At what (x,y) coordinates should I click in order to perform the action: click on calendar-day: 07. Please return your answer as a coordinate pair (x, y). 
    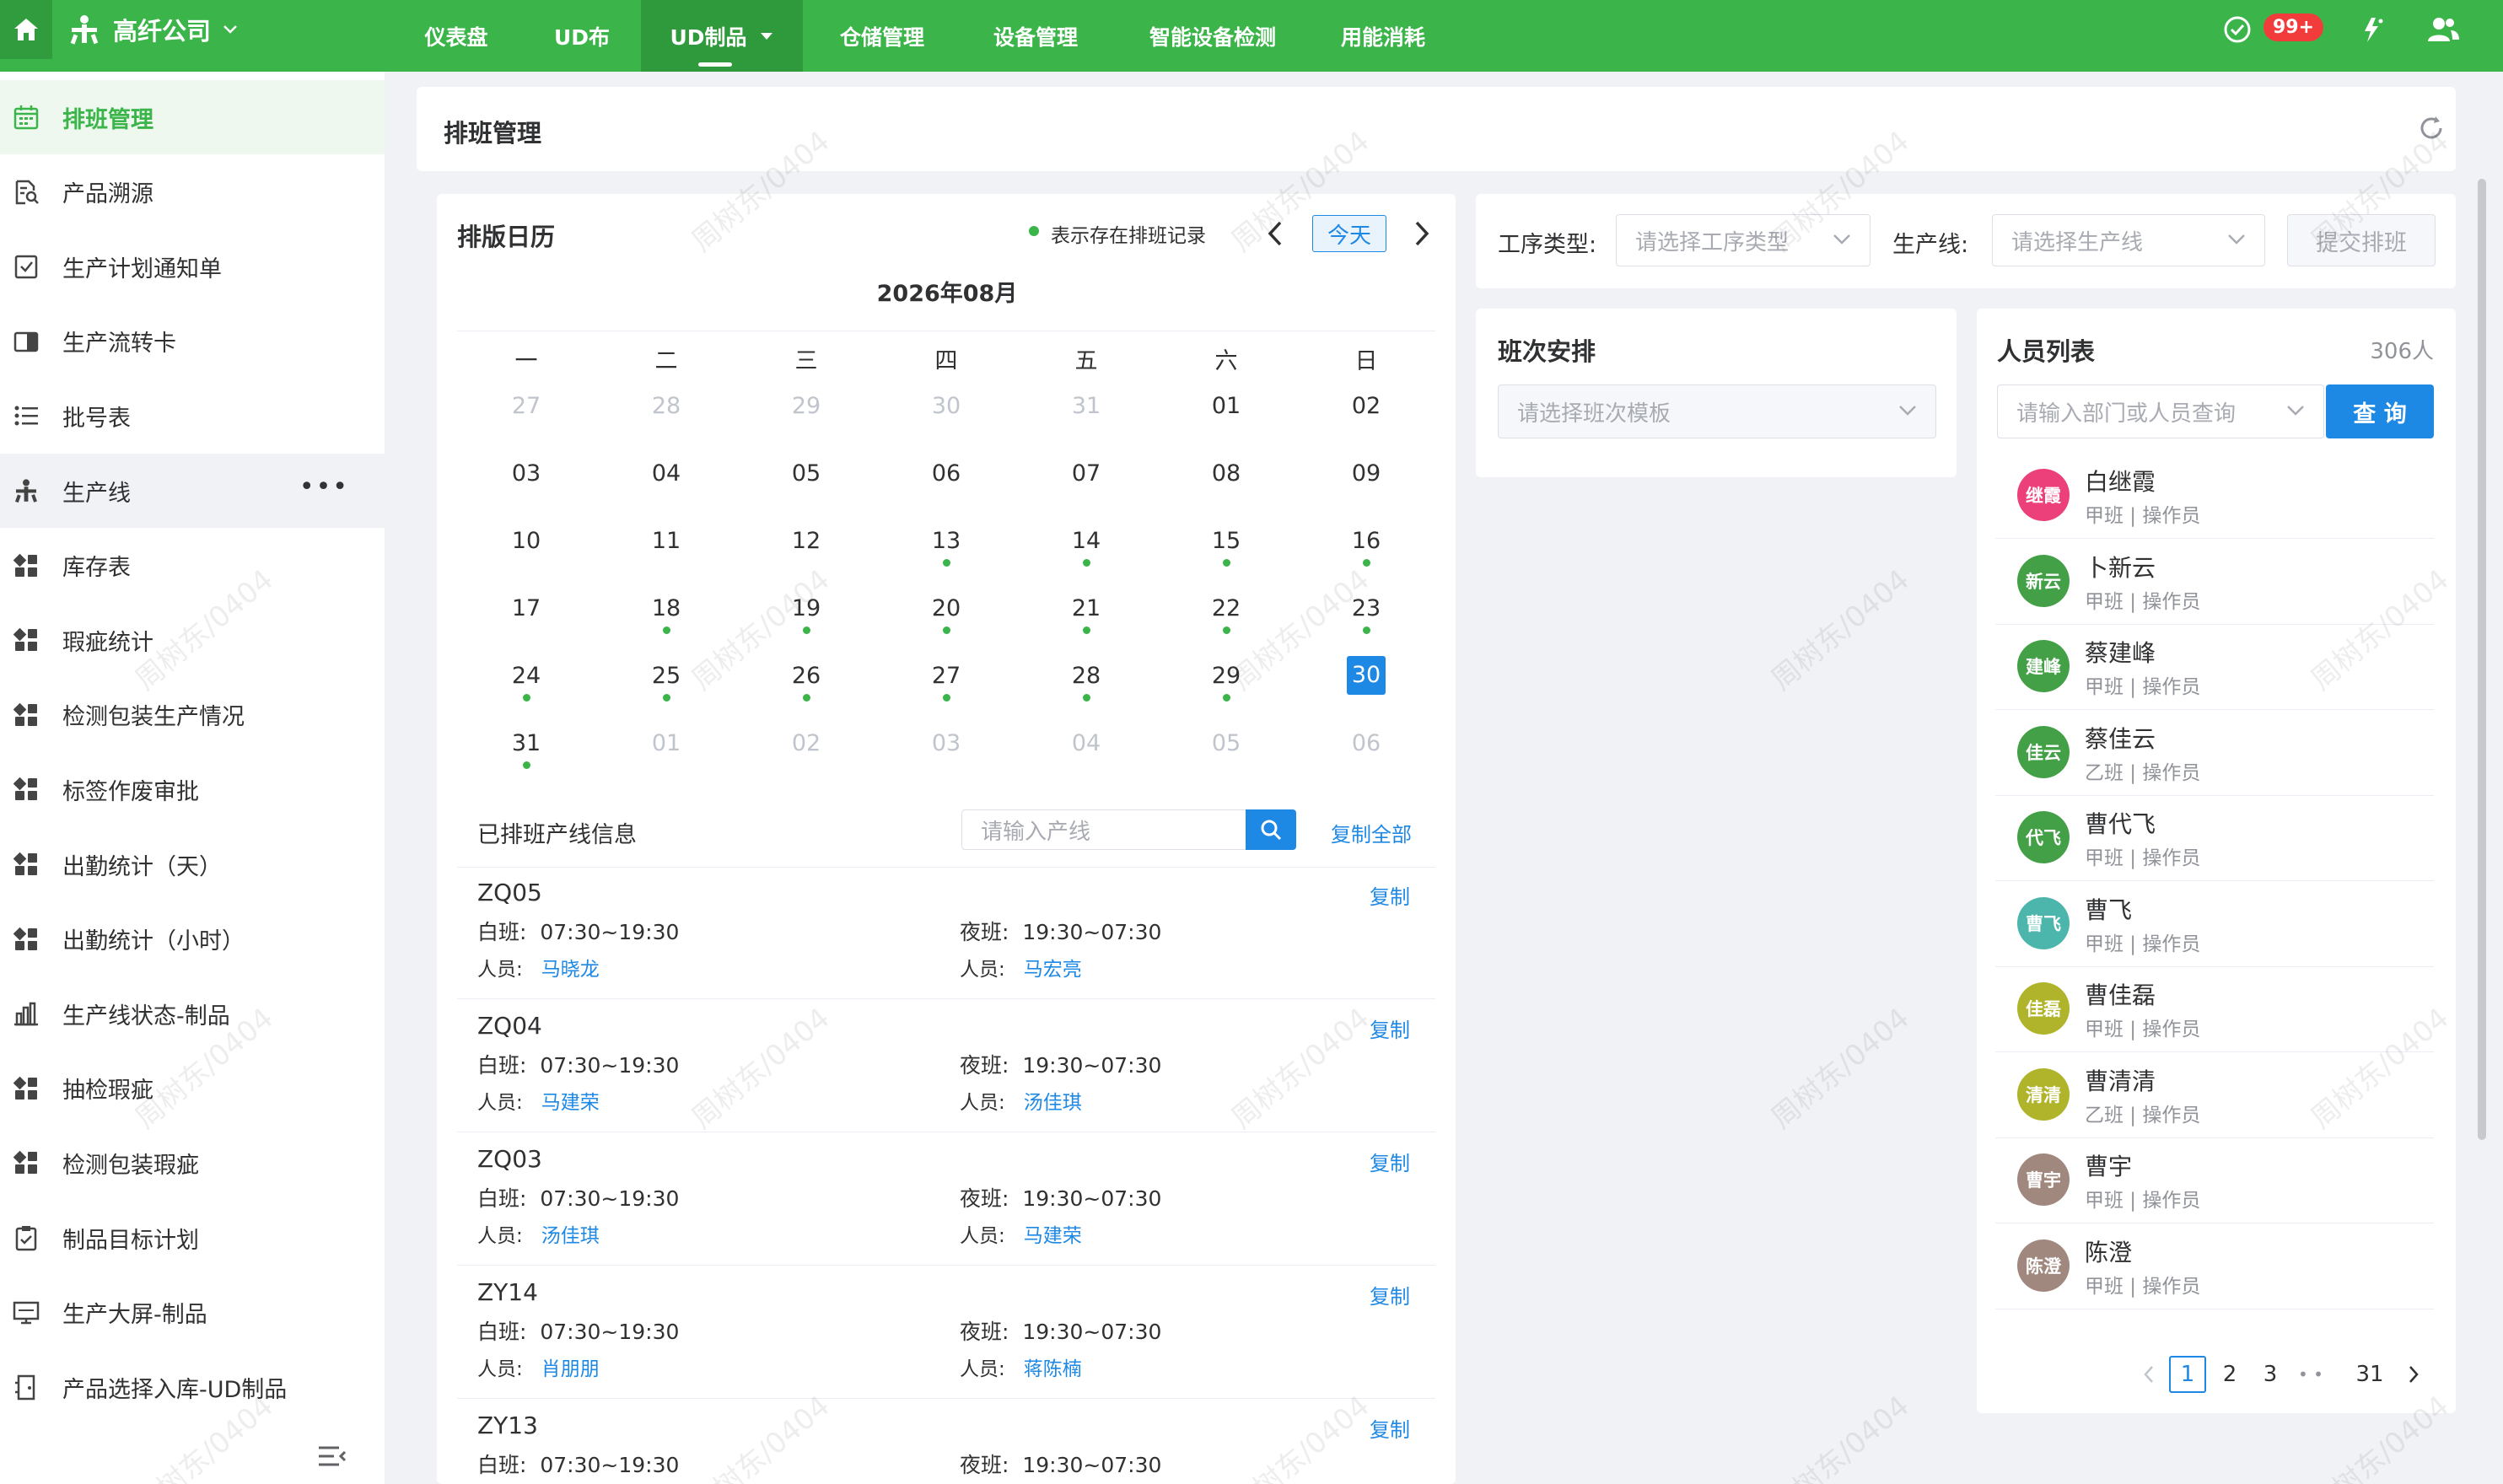
    Looking at the image, I should click on (1086, 473).